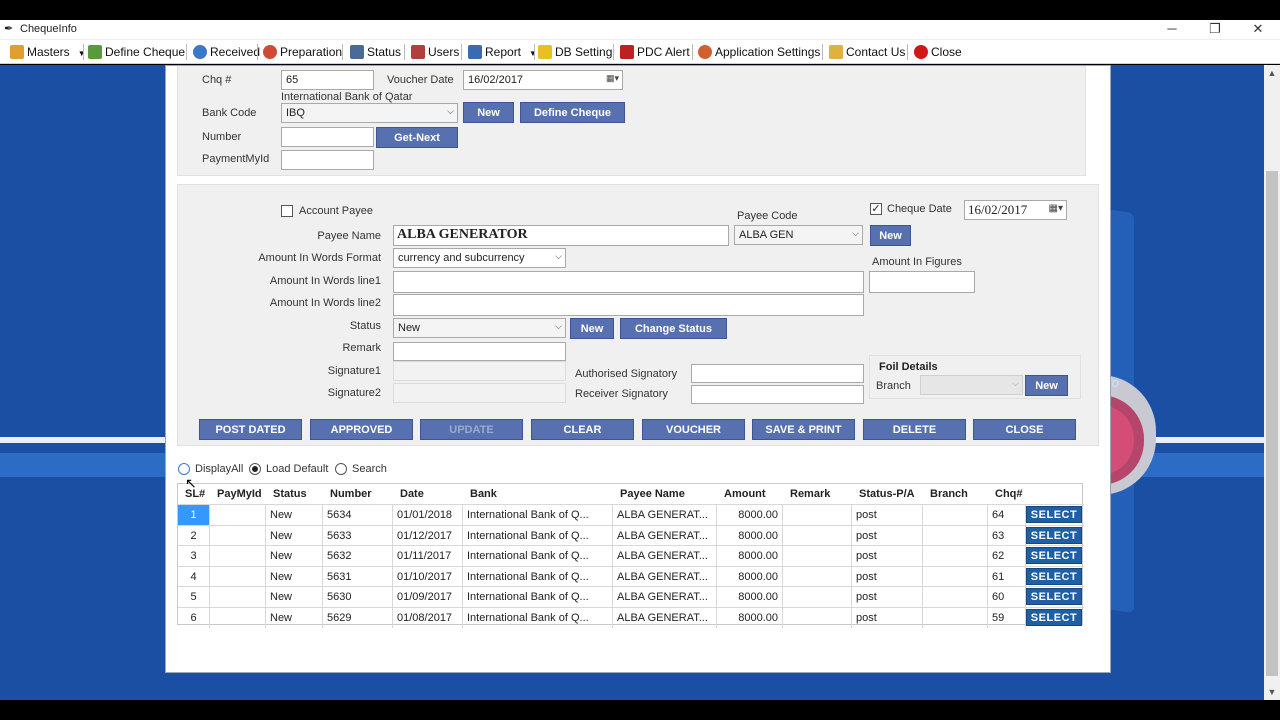 This screenshot has width=1280, height=720. I want to click on cell-chq: 61, so click(1007, 576).